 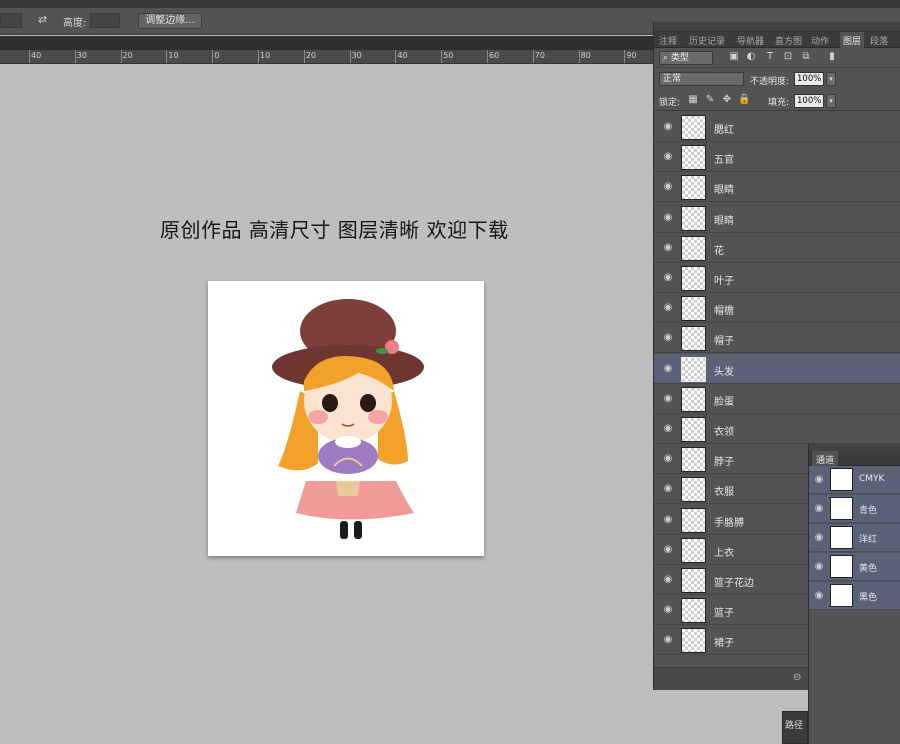 What do you see at coordinates (770, 57) in the screenshot?
I see `type-filter-icon: T` at bounding box center [770, 57].